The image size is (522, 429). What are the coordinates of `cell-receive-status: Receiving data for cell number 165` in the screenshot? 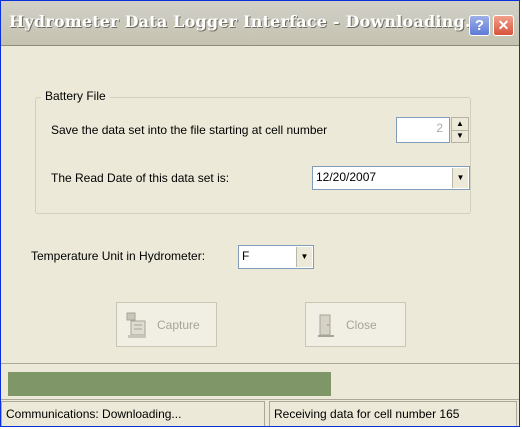 It's located at (393, 413).